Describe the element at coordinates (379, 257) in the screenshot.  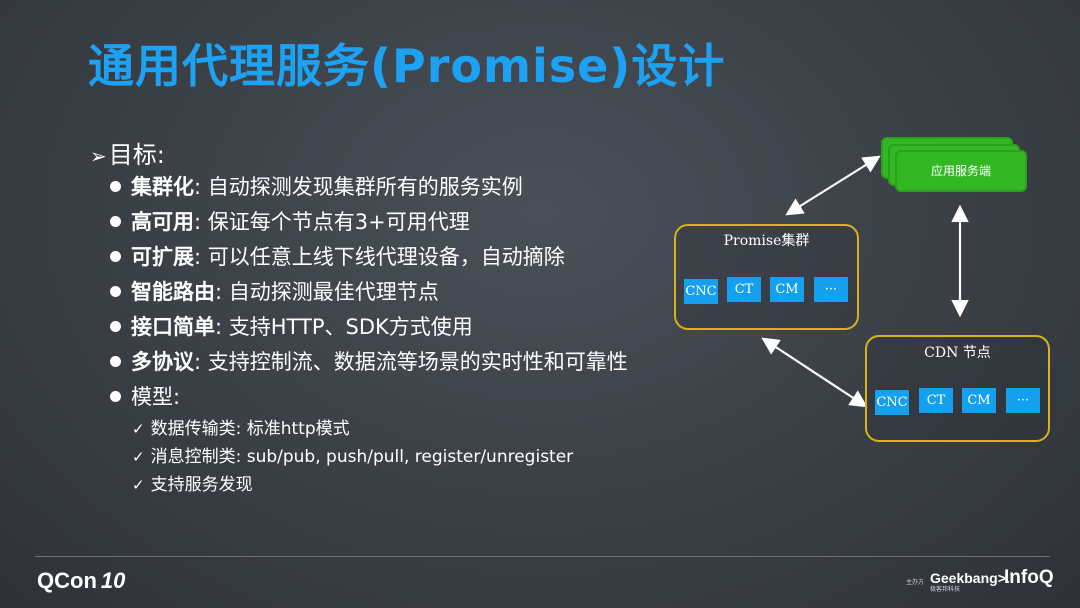
I see `bullet-text: : 可以任意上线下线代理设备，自动摘除` at that location.